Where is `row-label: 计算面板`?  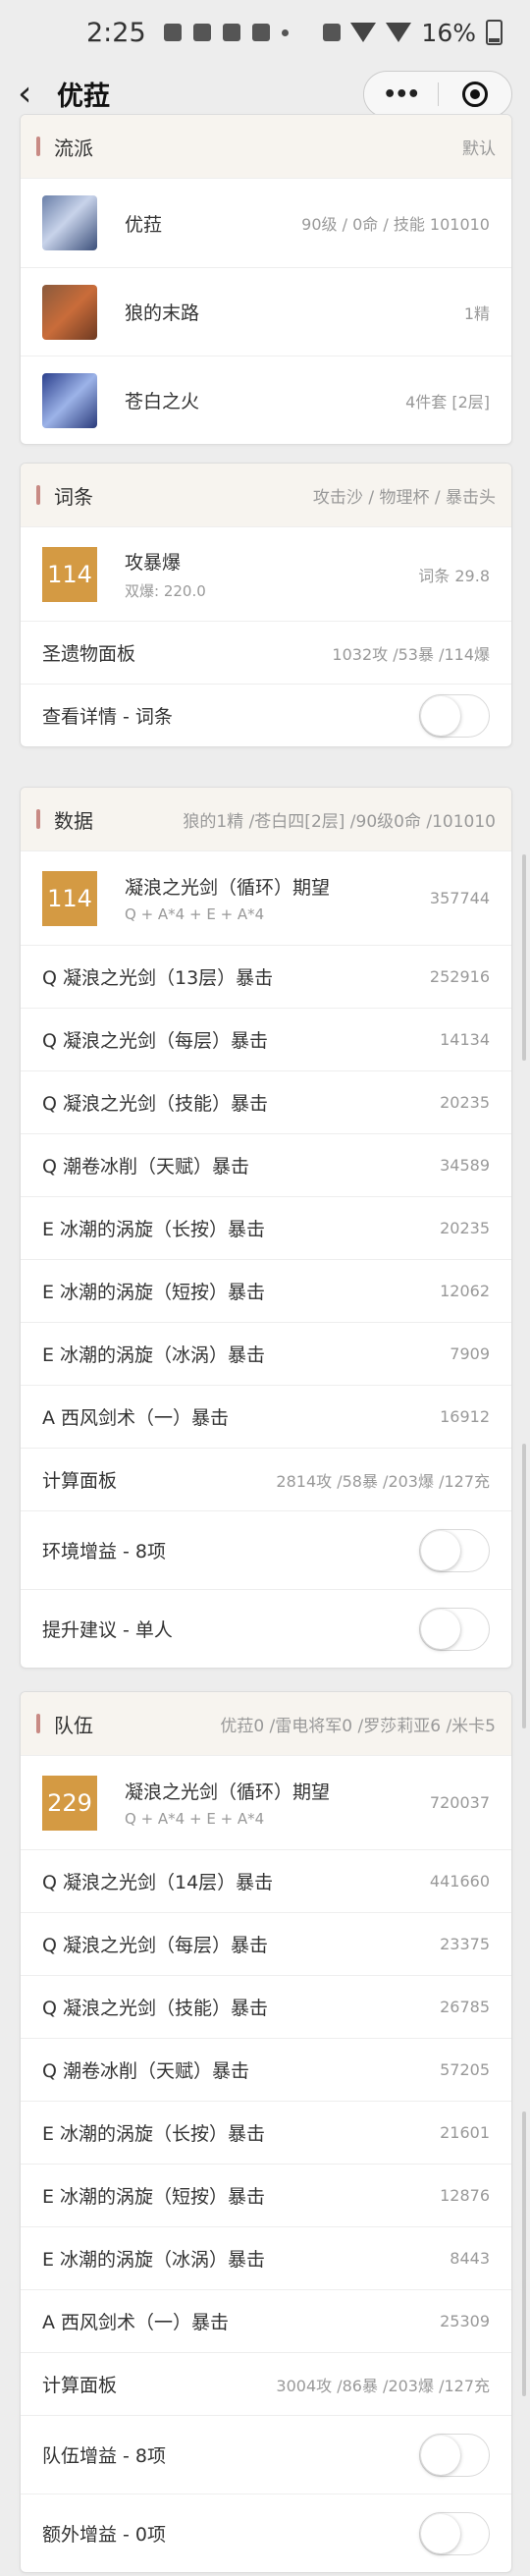 row-label: 计算面板 is located at coordinates (80, 2385).